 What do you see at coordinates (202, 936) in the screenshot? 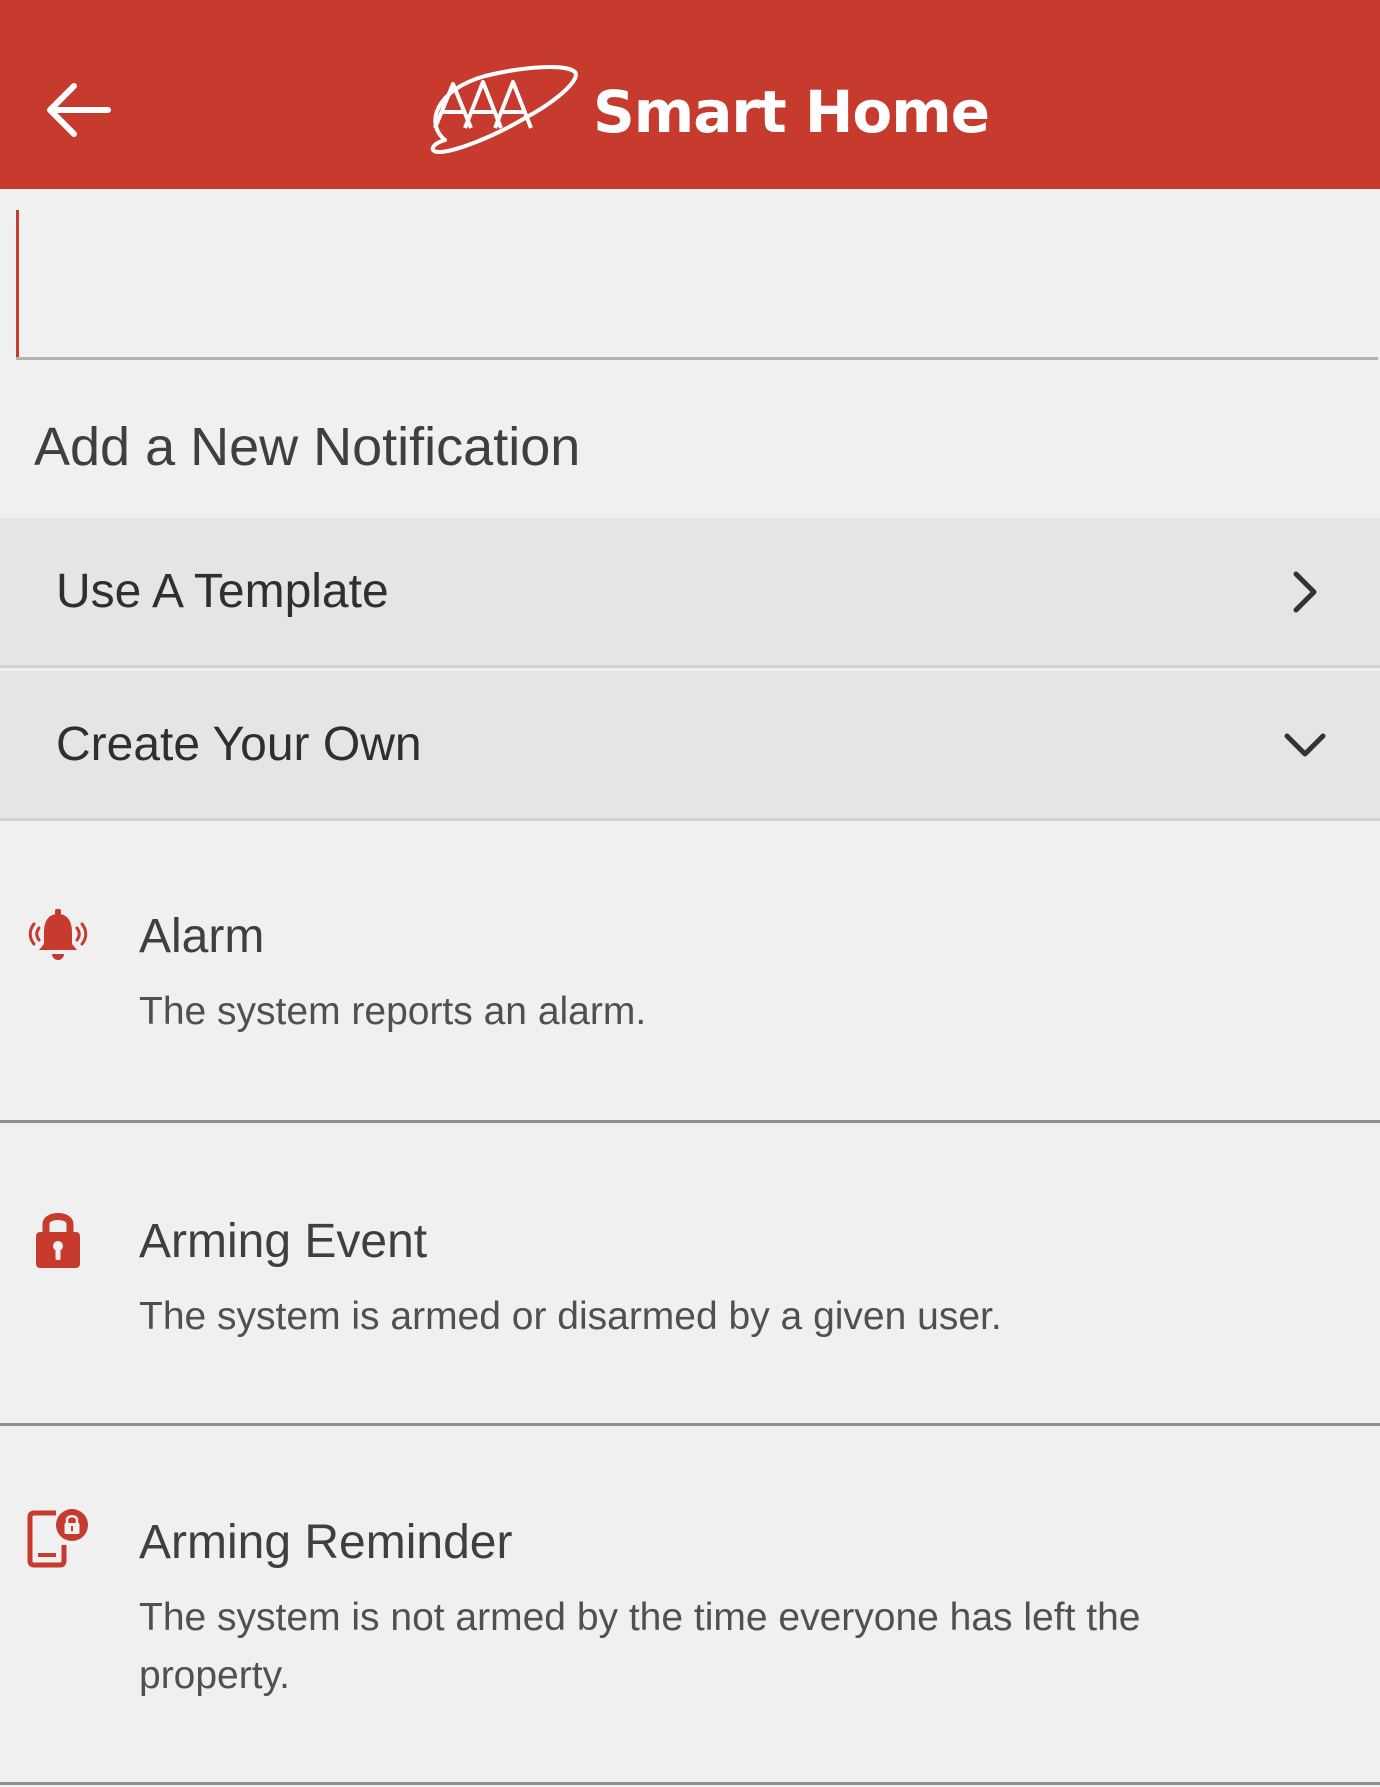
I see `alarm-title: Alarm` at bounding box center [202, 936].